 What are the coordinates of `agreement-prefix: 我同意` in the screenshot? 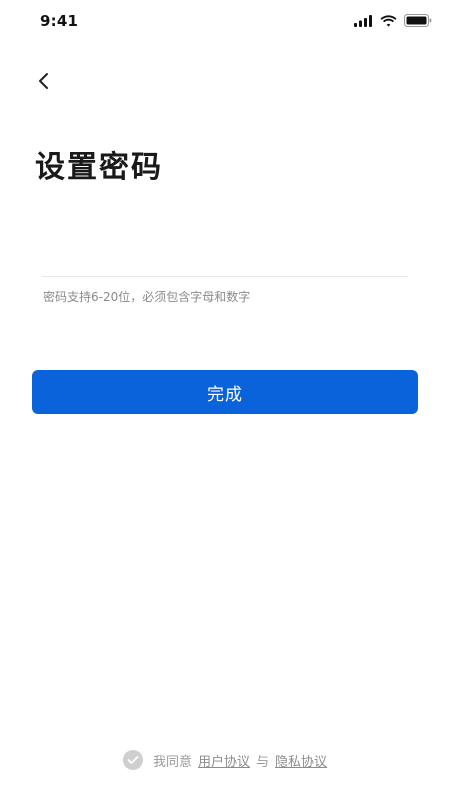 It's located at (172, 762).